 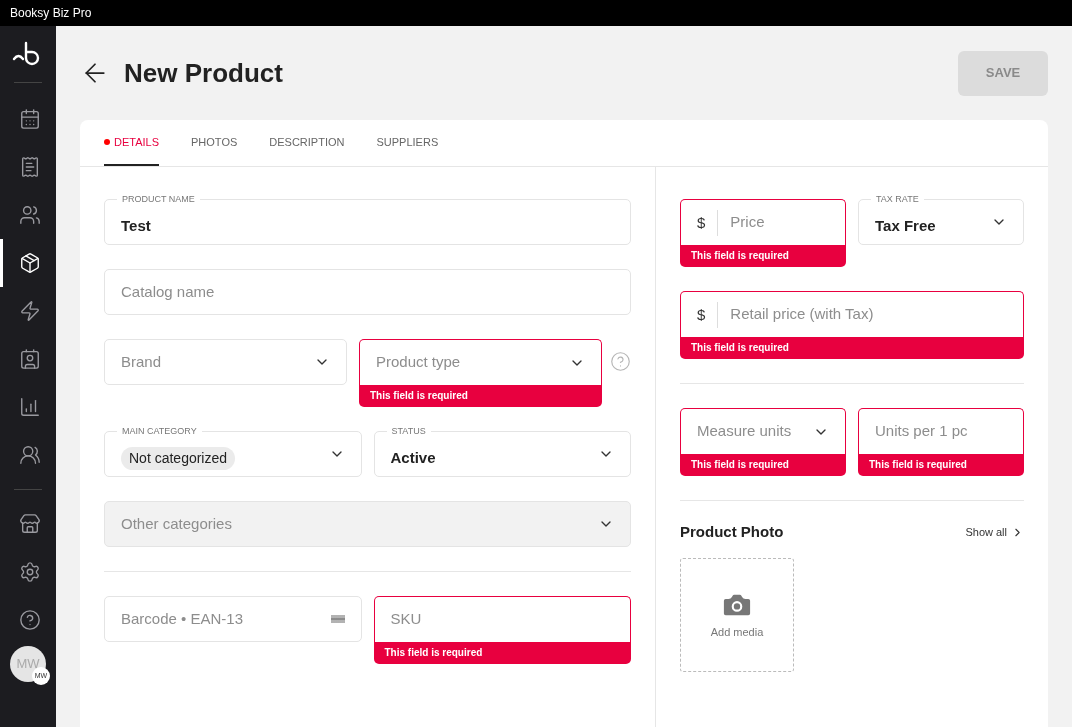 I want to click on category-chip: Not categorized, so click(x=178, y=458).